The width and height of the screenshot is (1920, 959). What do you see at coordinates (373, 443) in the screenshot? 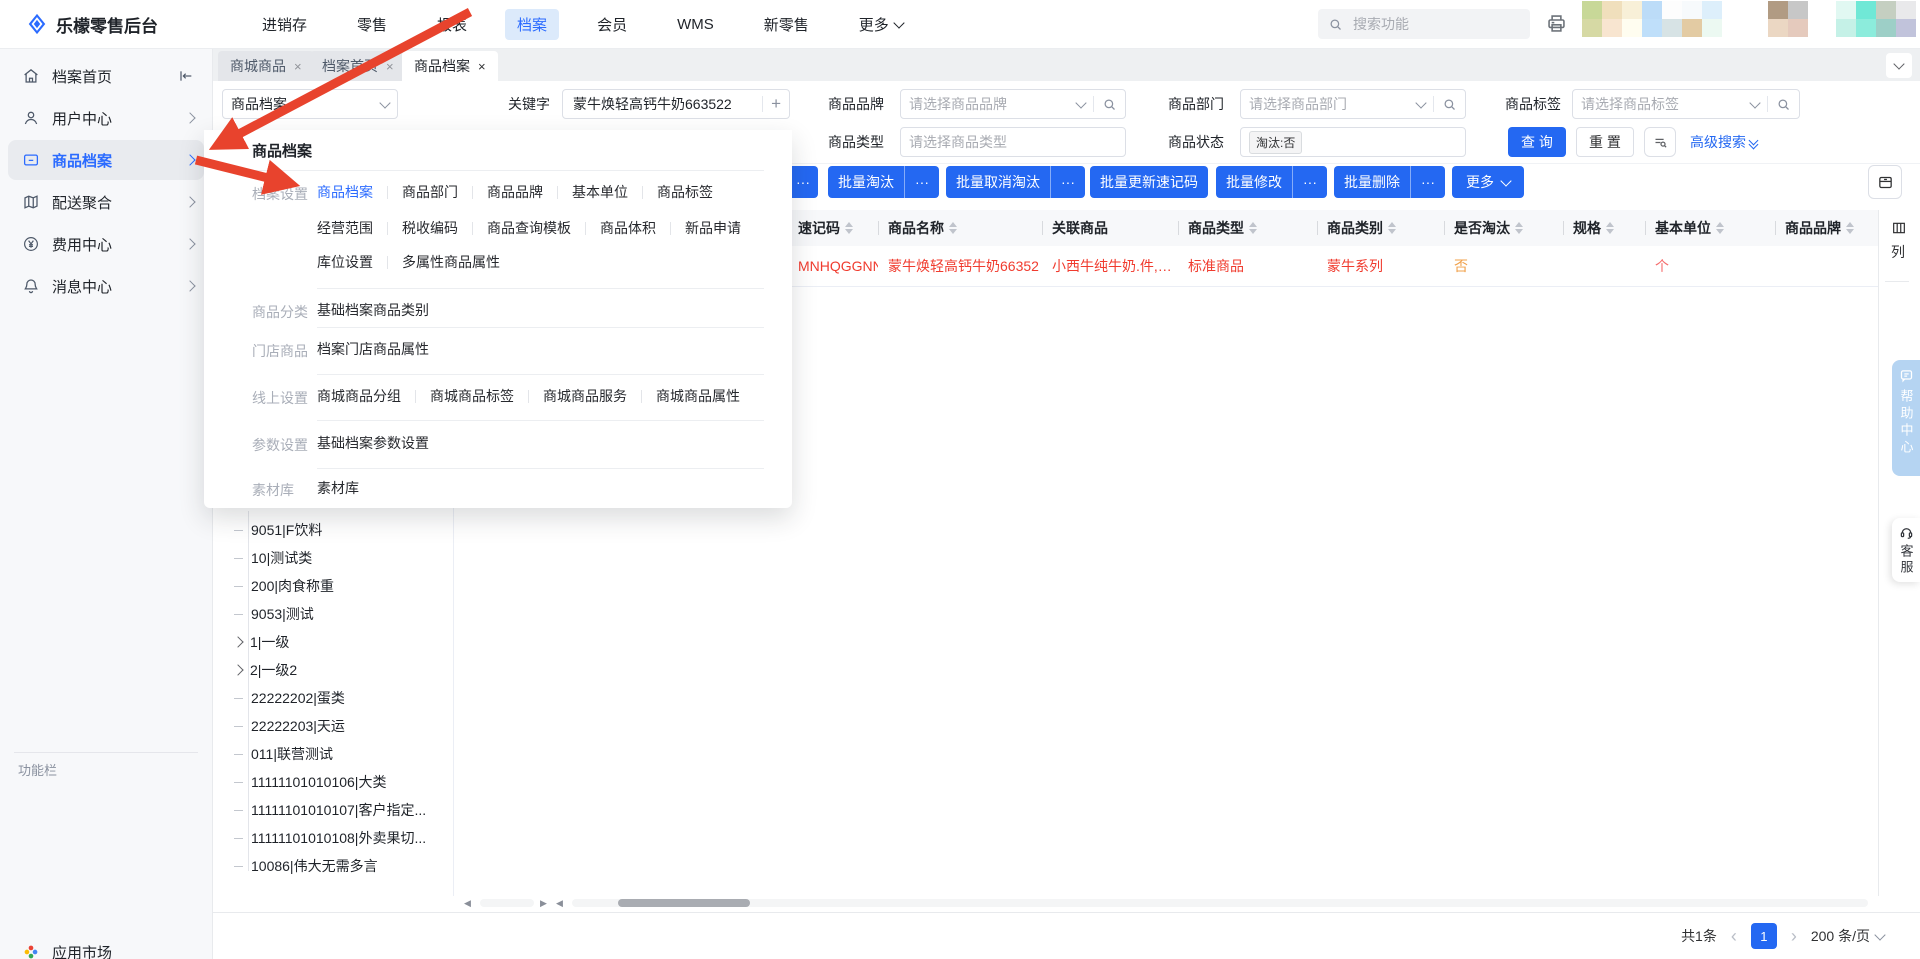
I see `menu-item-param-settings: 基础档案参数设置` at bounding box center [373, 443].